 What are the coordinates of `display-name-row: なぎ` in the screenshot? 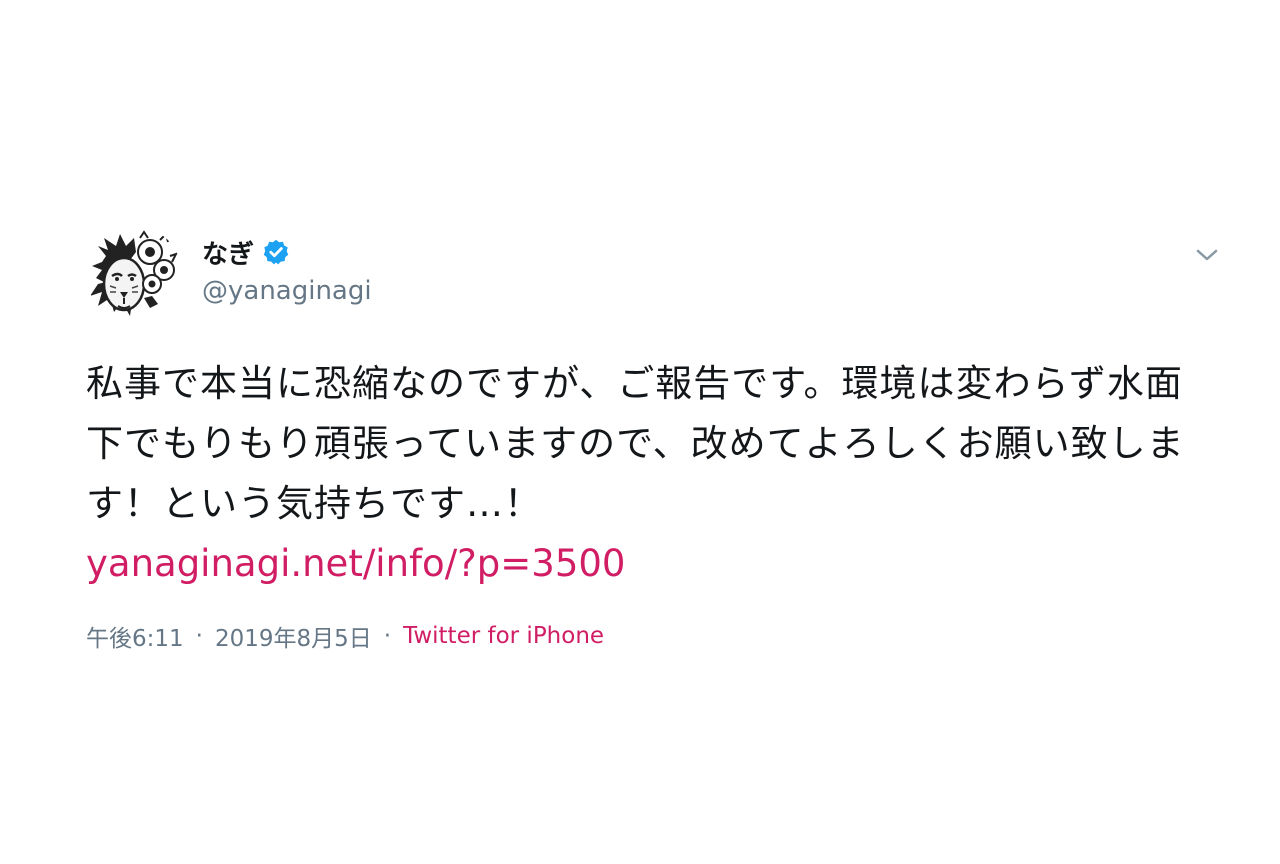 It's located at (246, 252).